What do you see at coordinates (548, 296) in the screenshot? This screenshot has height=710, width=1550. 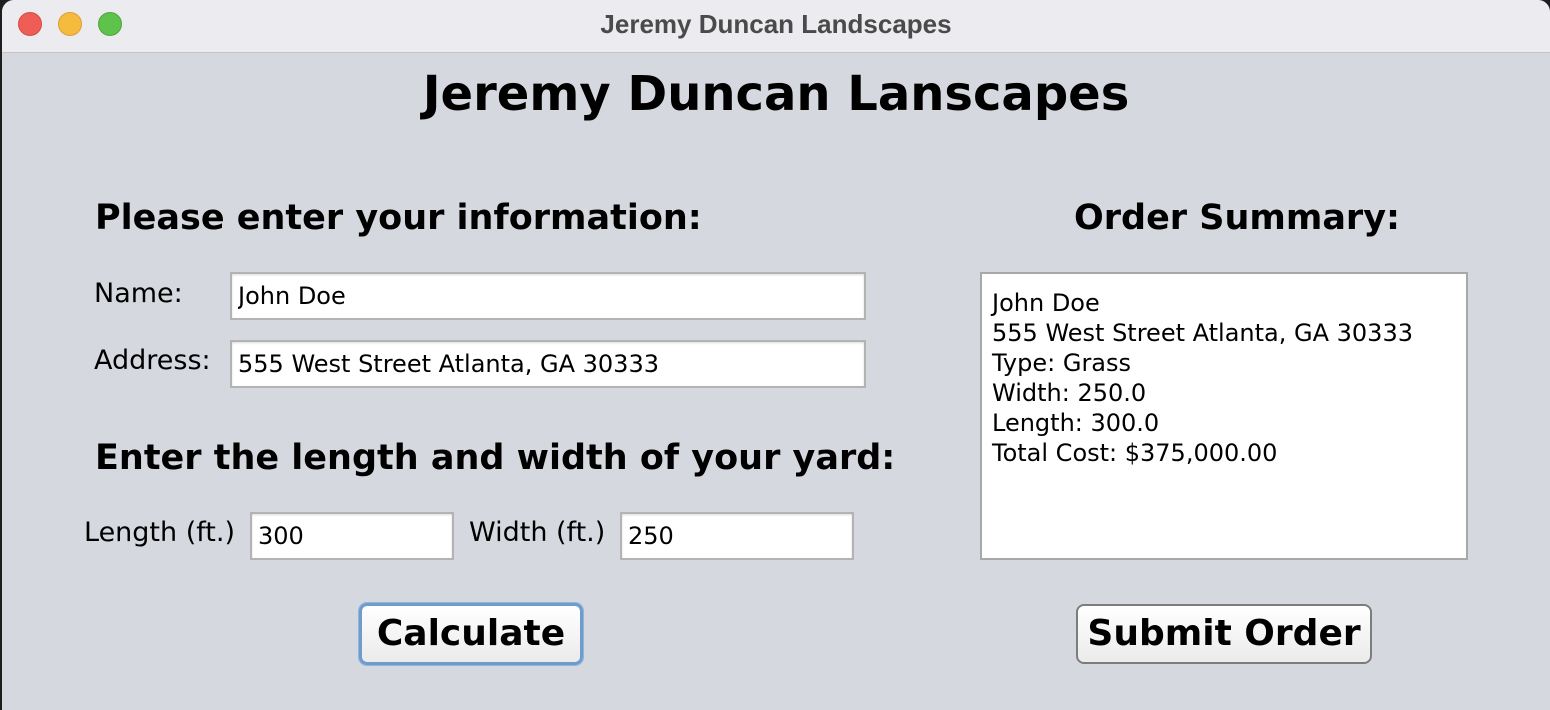 I see `name-field` at bounding box center [548, 296].